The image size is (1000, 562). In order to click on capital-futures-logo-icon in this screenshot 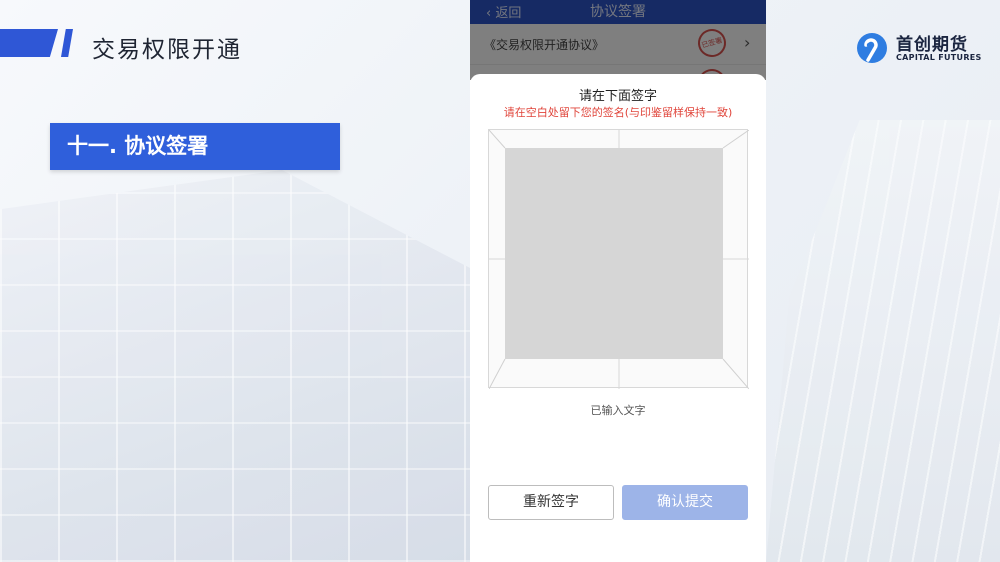, I will do `click(872, 48)`.